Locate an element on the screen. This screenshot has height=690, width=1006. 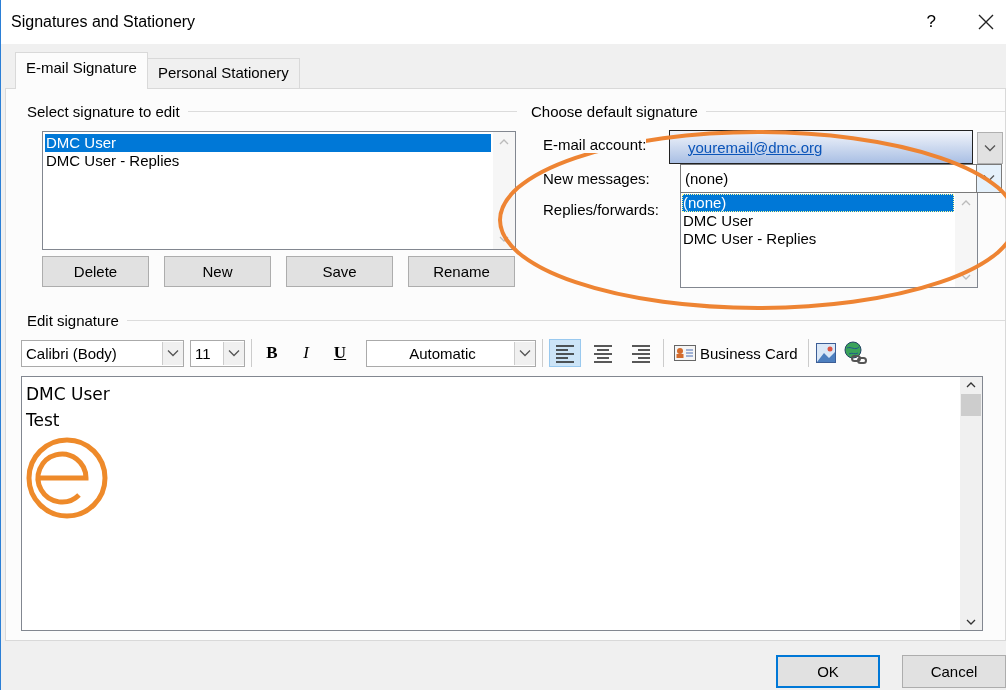
logo-icon is located at coordinates (67, 478).